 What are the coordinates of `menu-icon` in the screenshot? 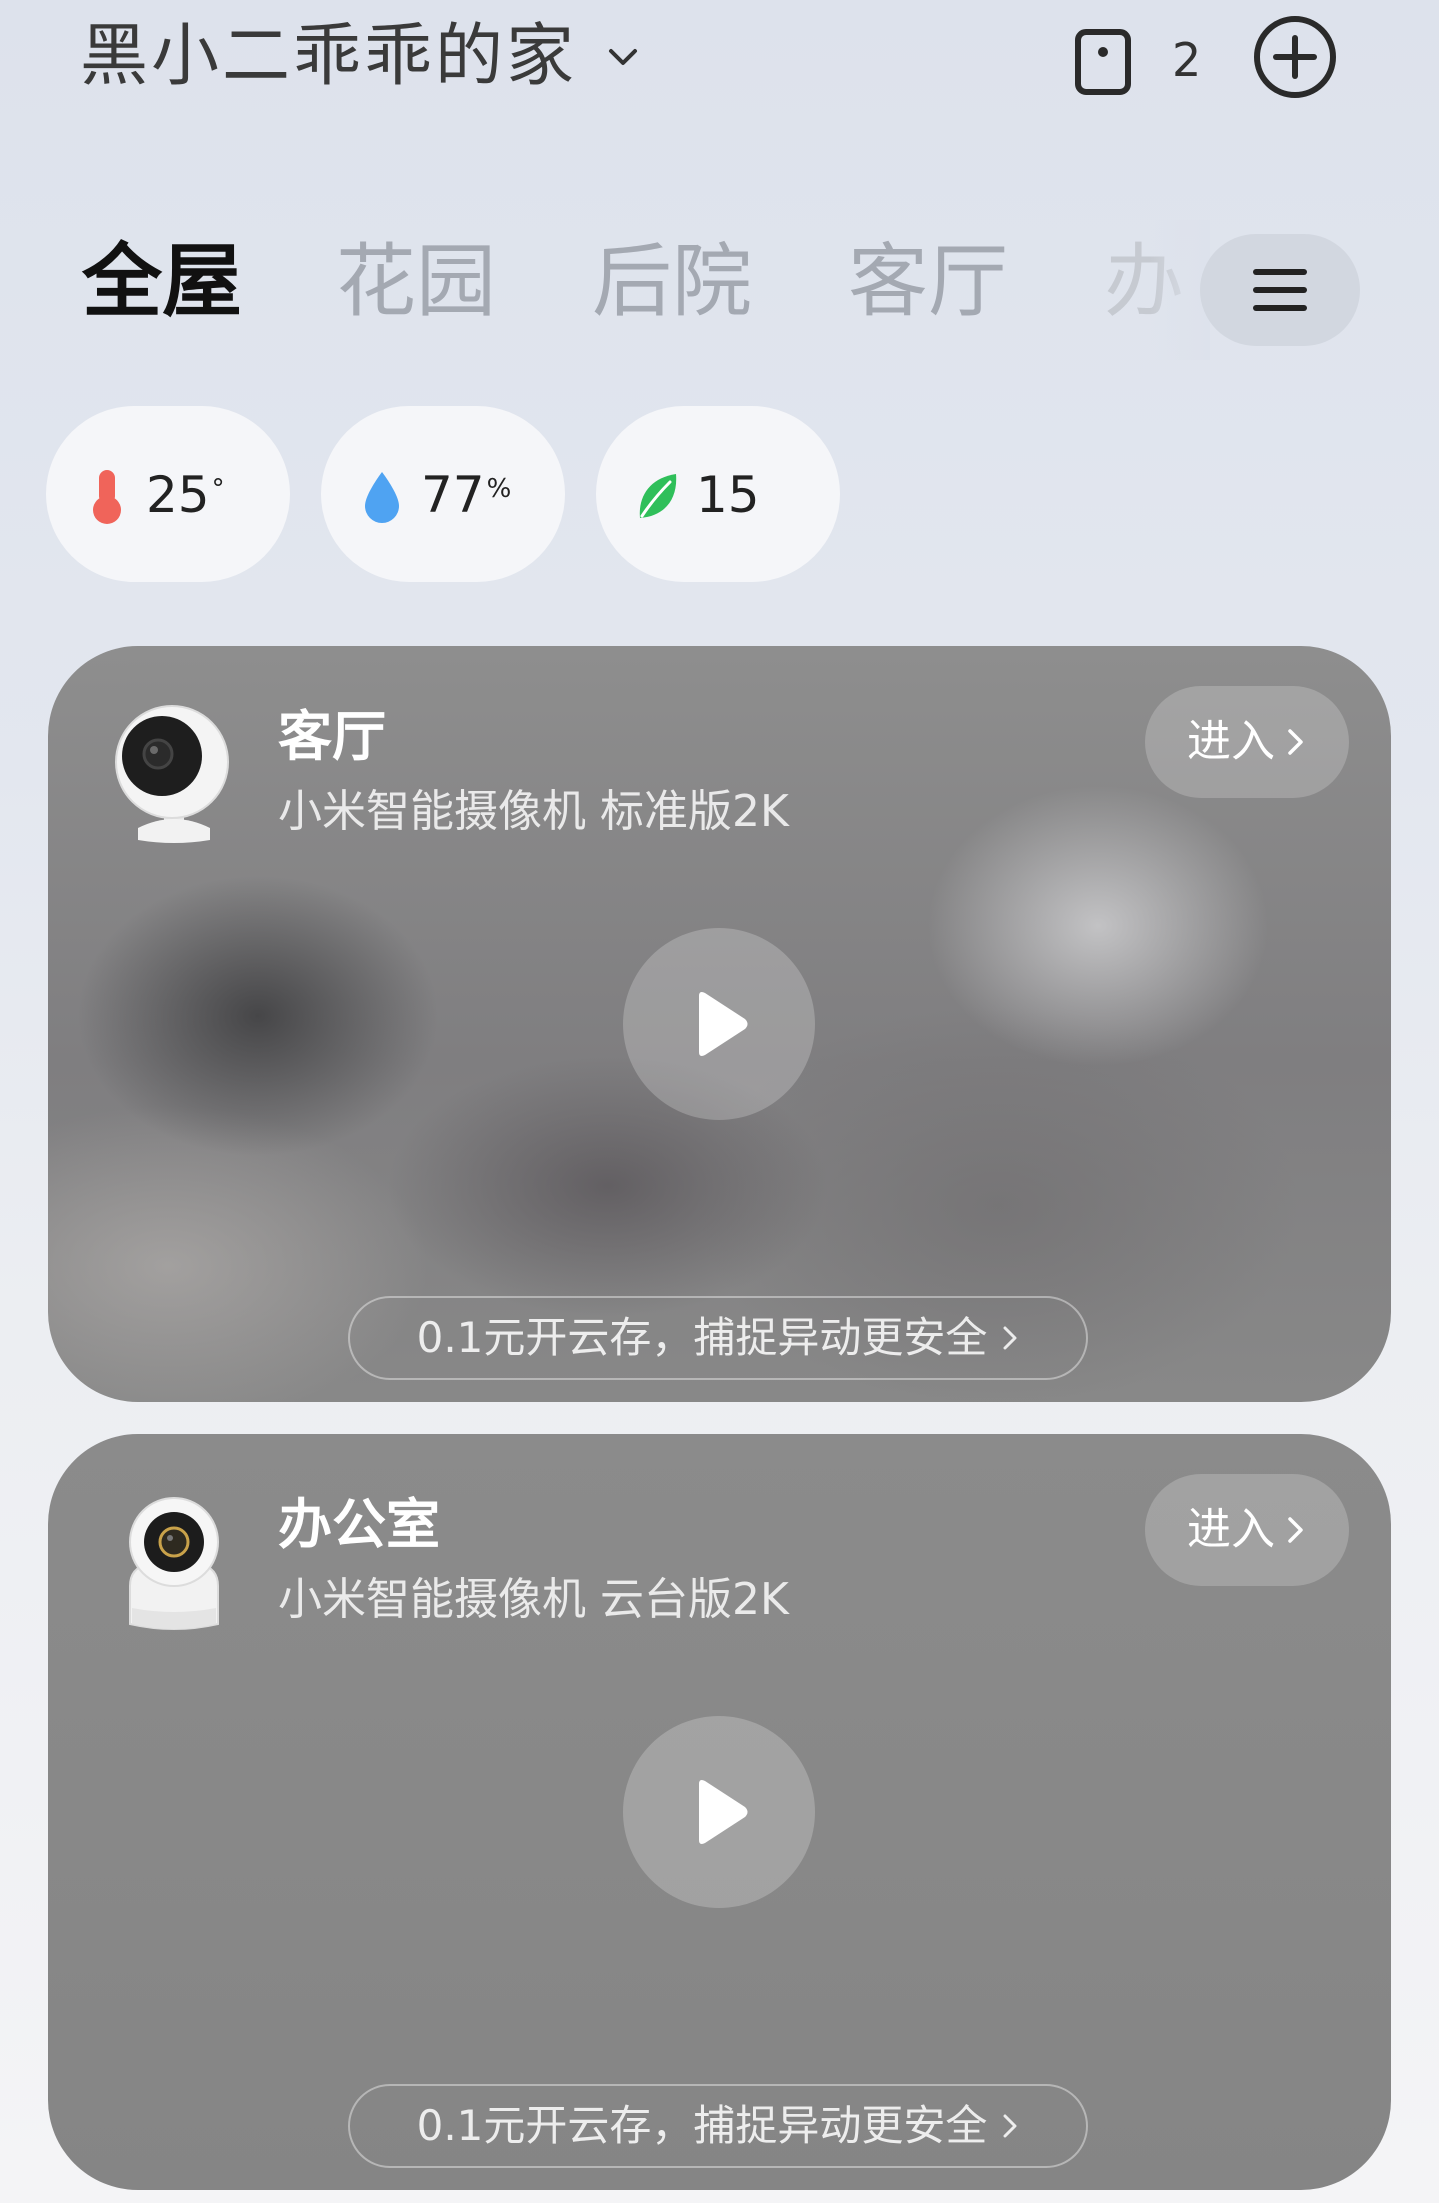 It's located at (1280, 290).